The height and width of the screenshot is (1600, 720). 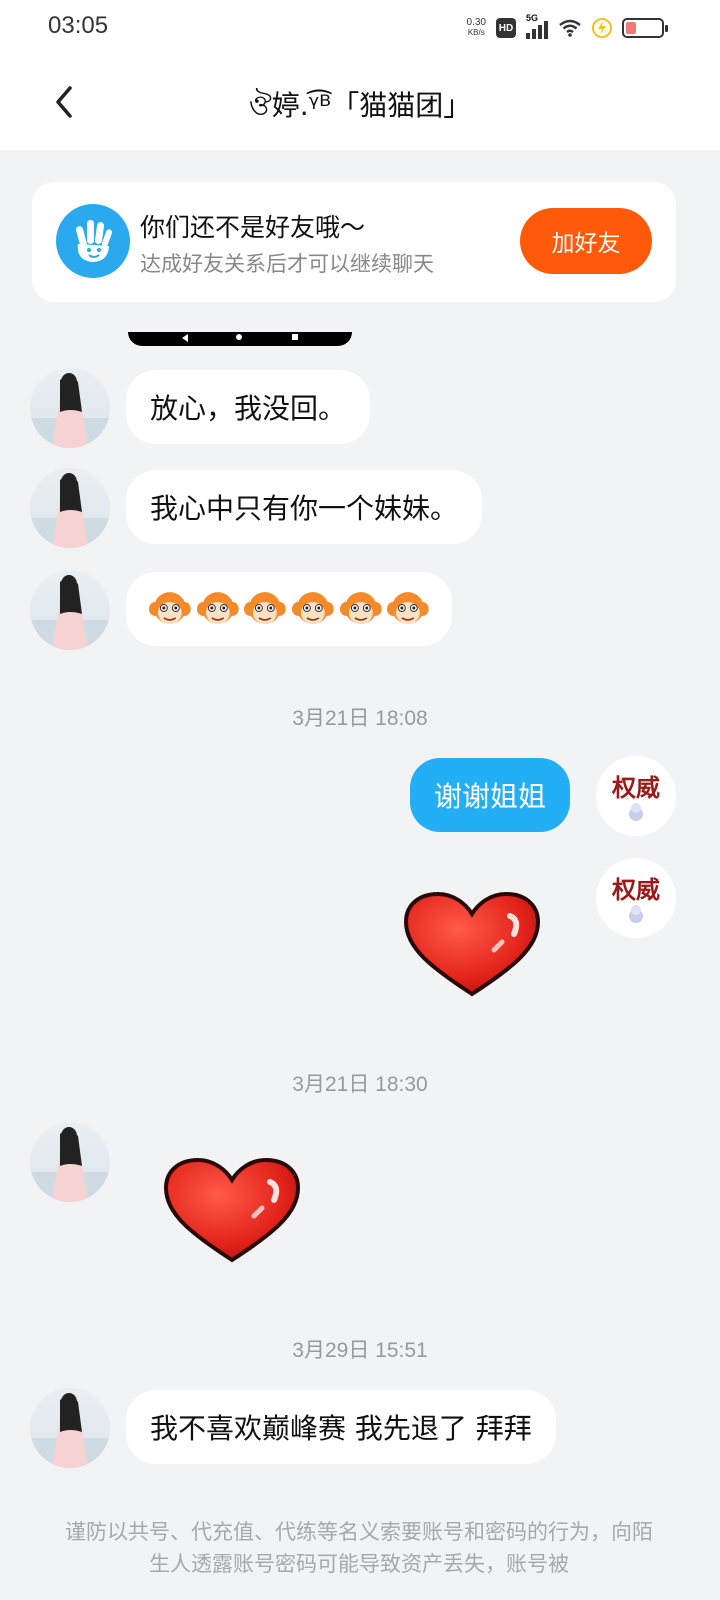 I want to click on my-message-bubble: 谢谢姐姐, so click(x=490, y=795).